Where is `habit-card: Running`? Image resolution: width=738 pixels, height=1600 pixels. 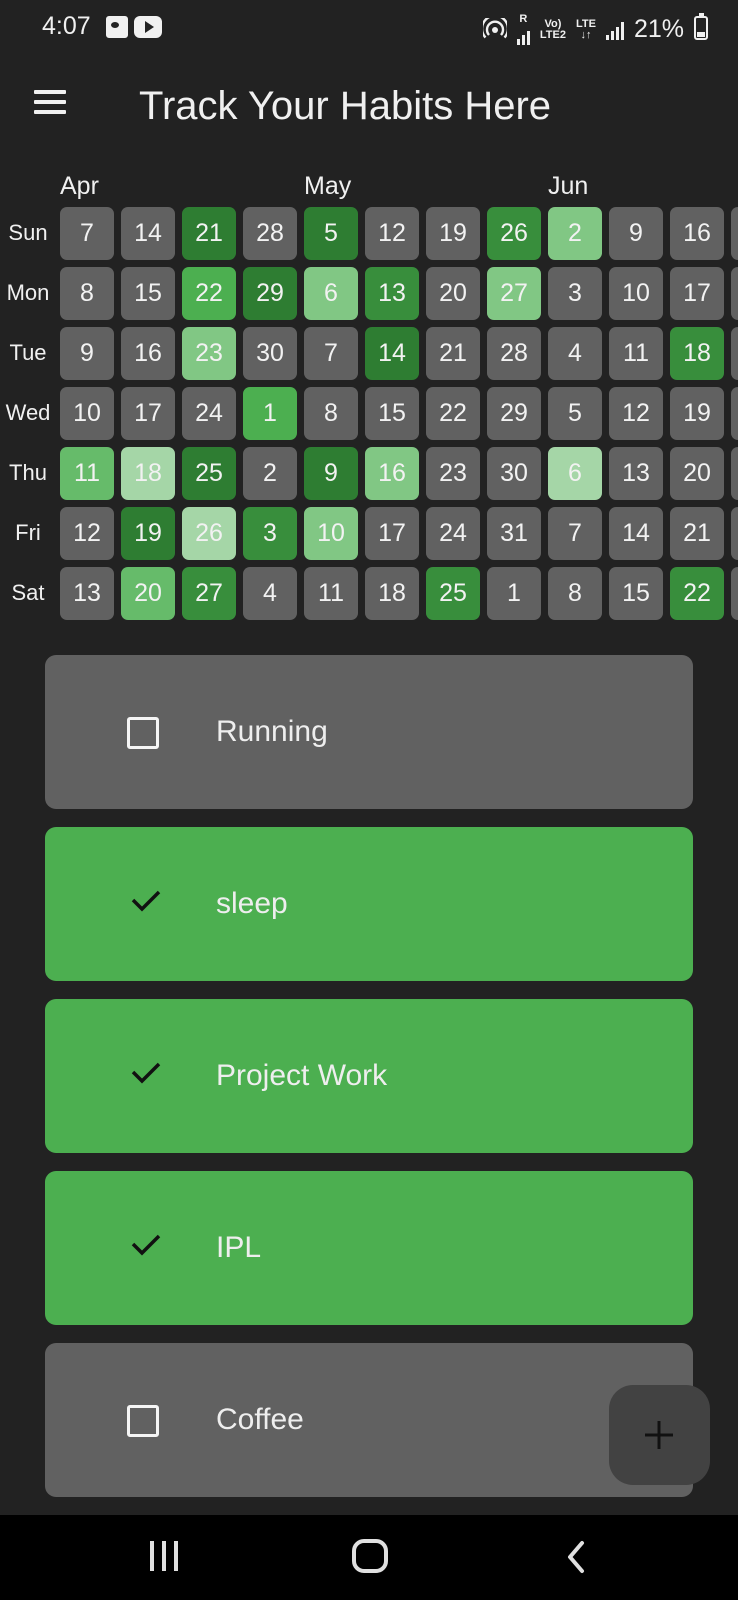 habit-card: Running is located at coordinates (369, 732).